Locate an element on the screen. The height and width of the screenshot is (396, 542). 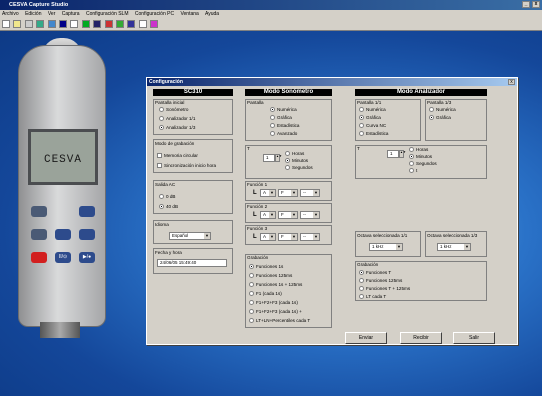
son-avanzado-radio is located at coordinates (272, 133).